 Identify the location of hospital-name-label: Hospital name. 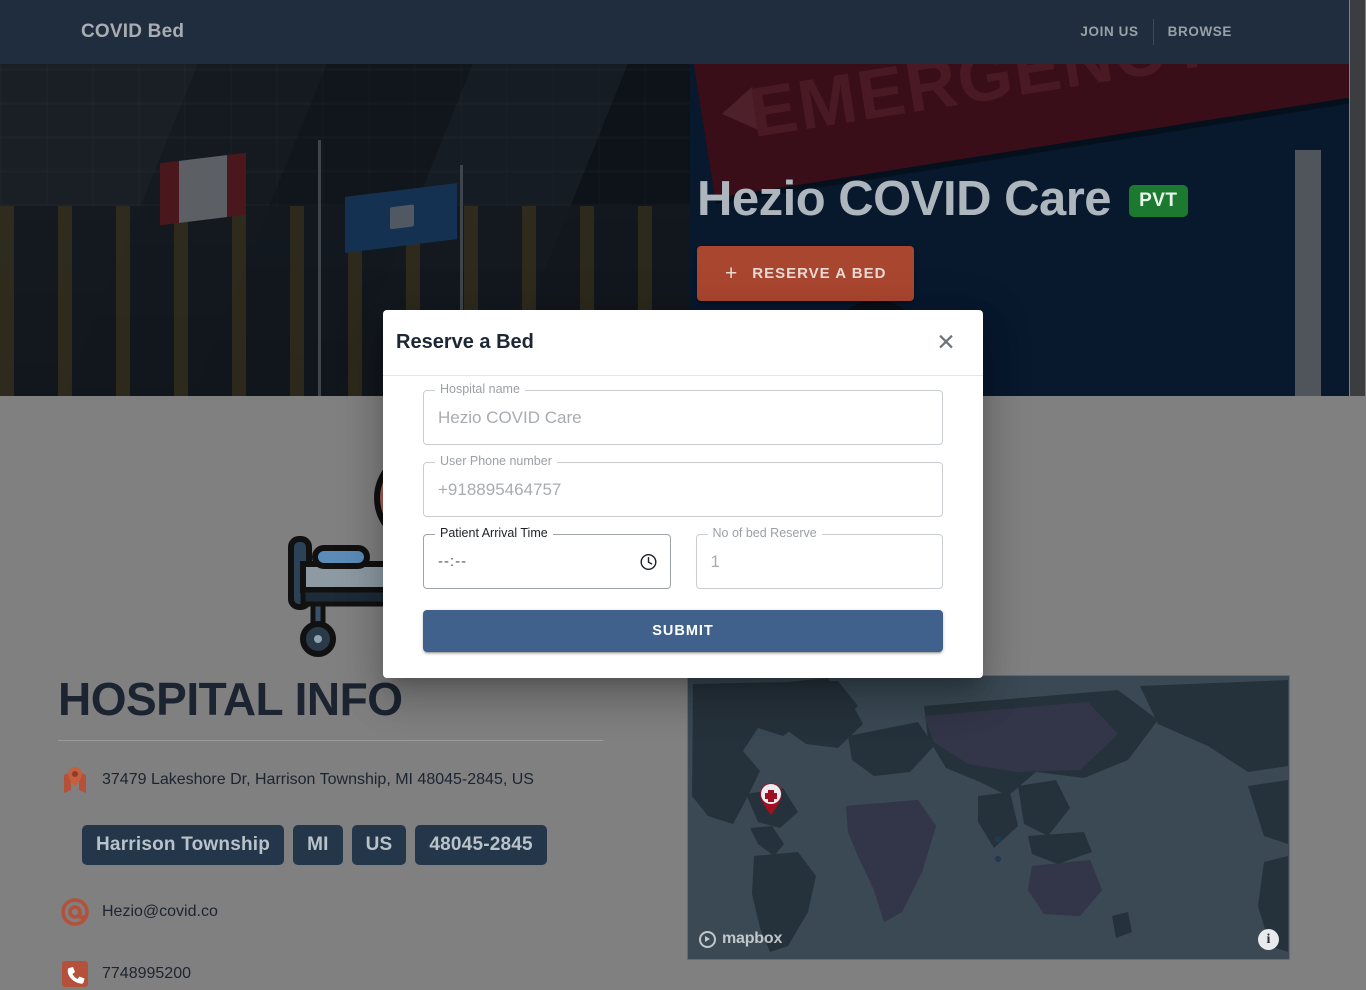
(480, 389).